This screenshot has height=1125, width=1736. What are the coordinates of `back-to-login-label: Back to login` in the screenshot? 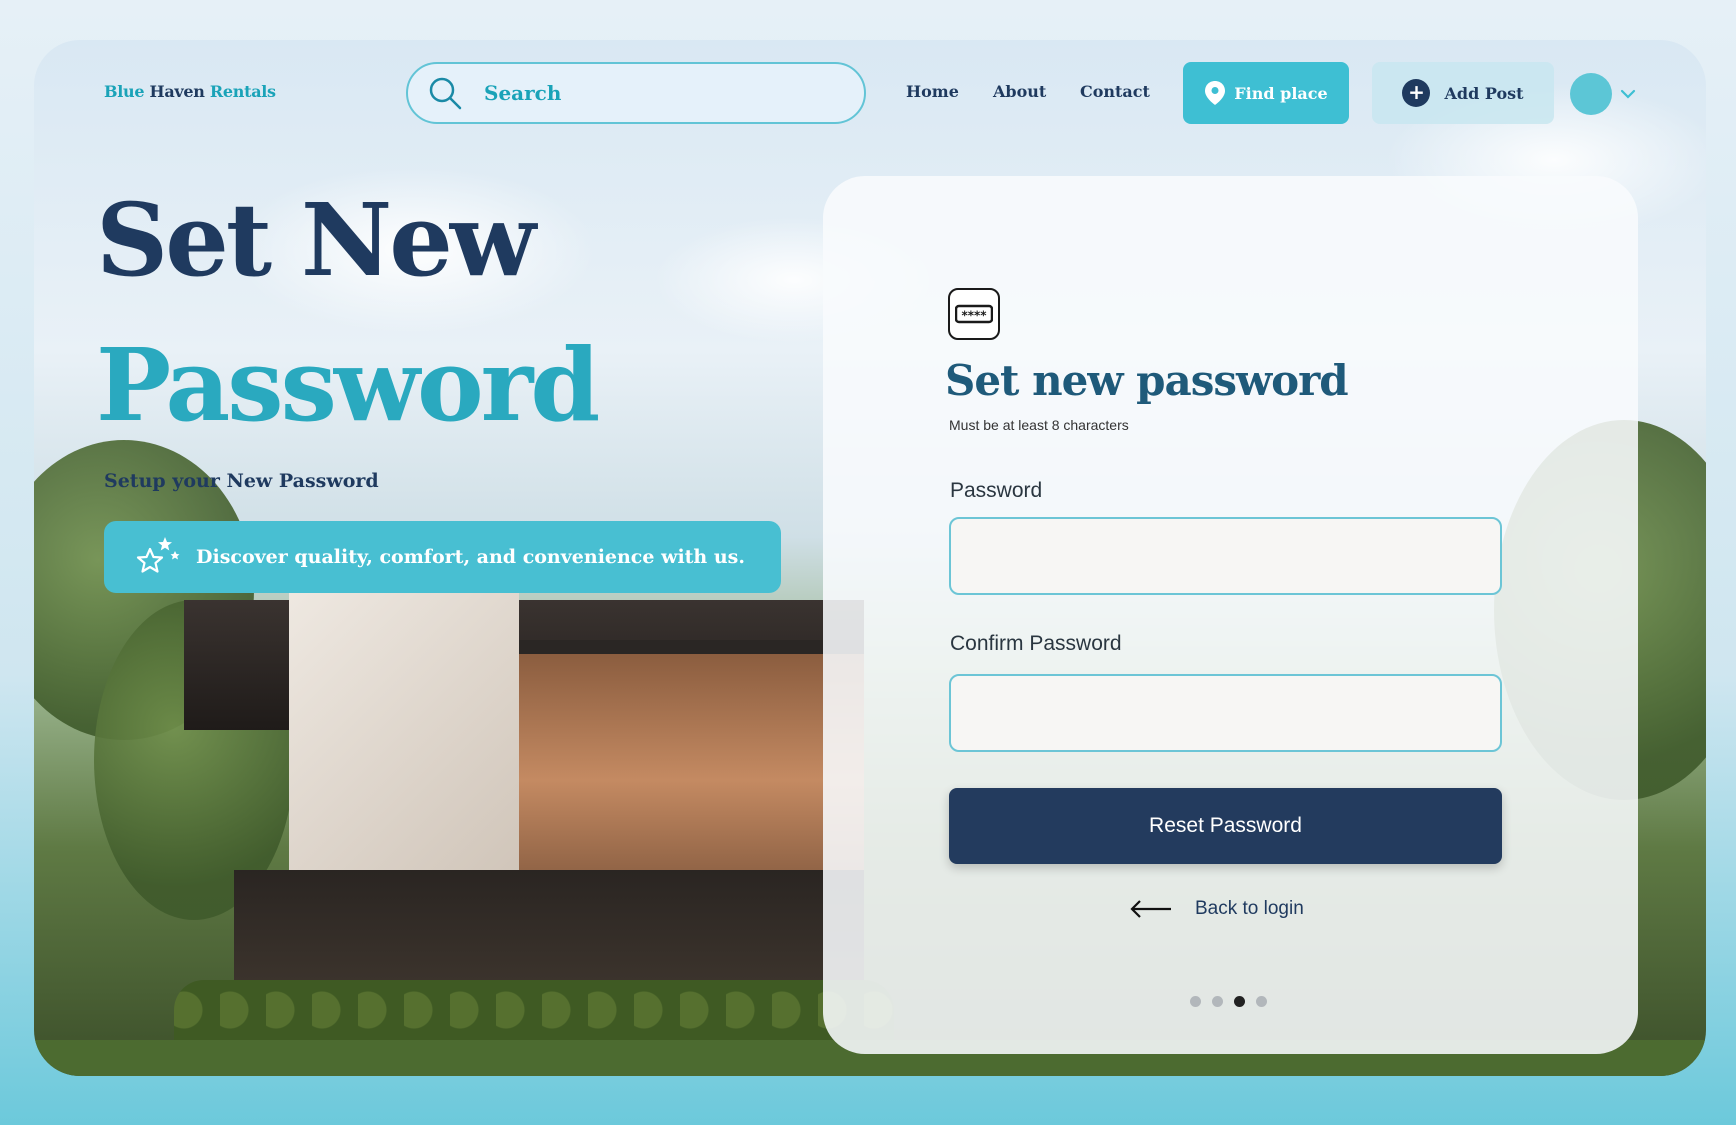 It's located at (1249, 908).